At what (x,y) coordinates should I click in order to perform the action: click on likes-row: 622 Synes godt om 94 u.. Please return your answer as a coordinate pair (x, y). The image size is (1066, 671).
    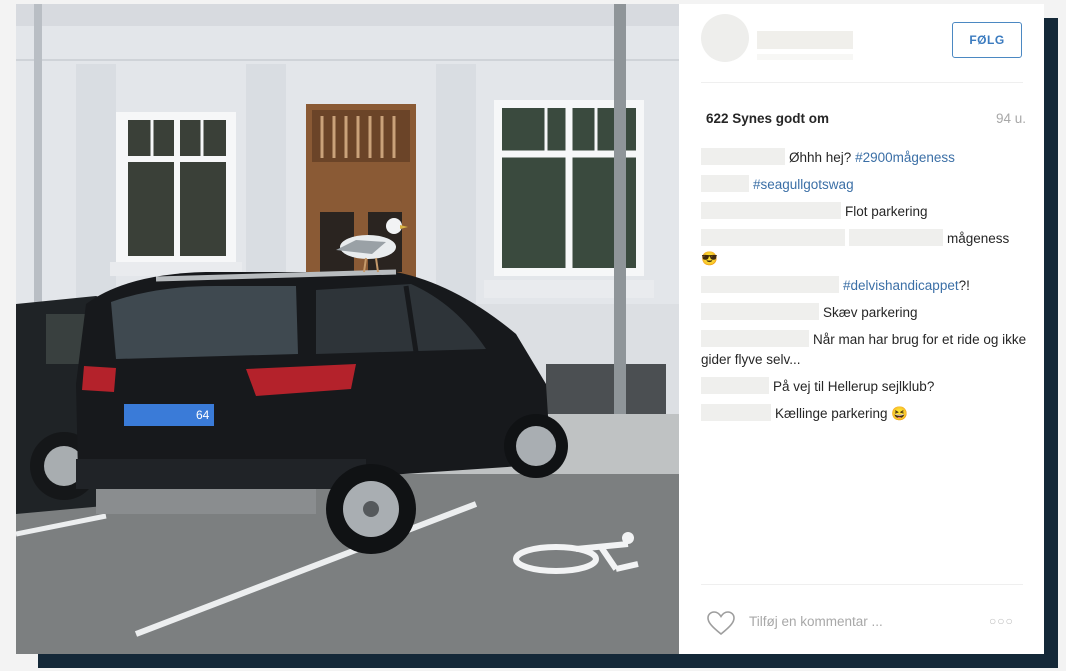
    Looking at the image, I should click on (866, 118).